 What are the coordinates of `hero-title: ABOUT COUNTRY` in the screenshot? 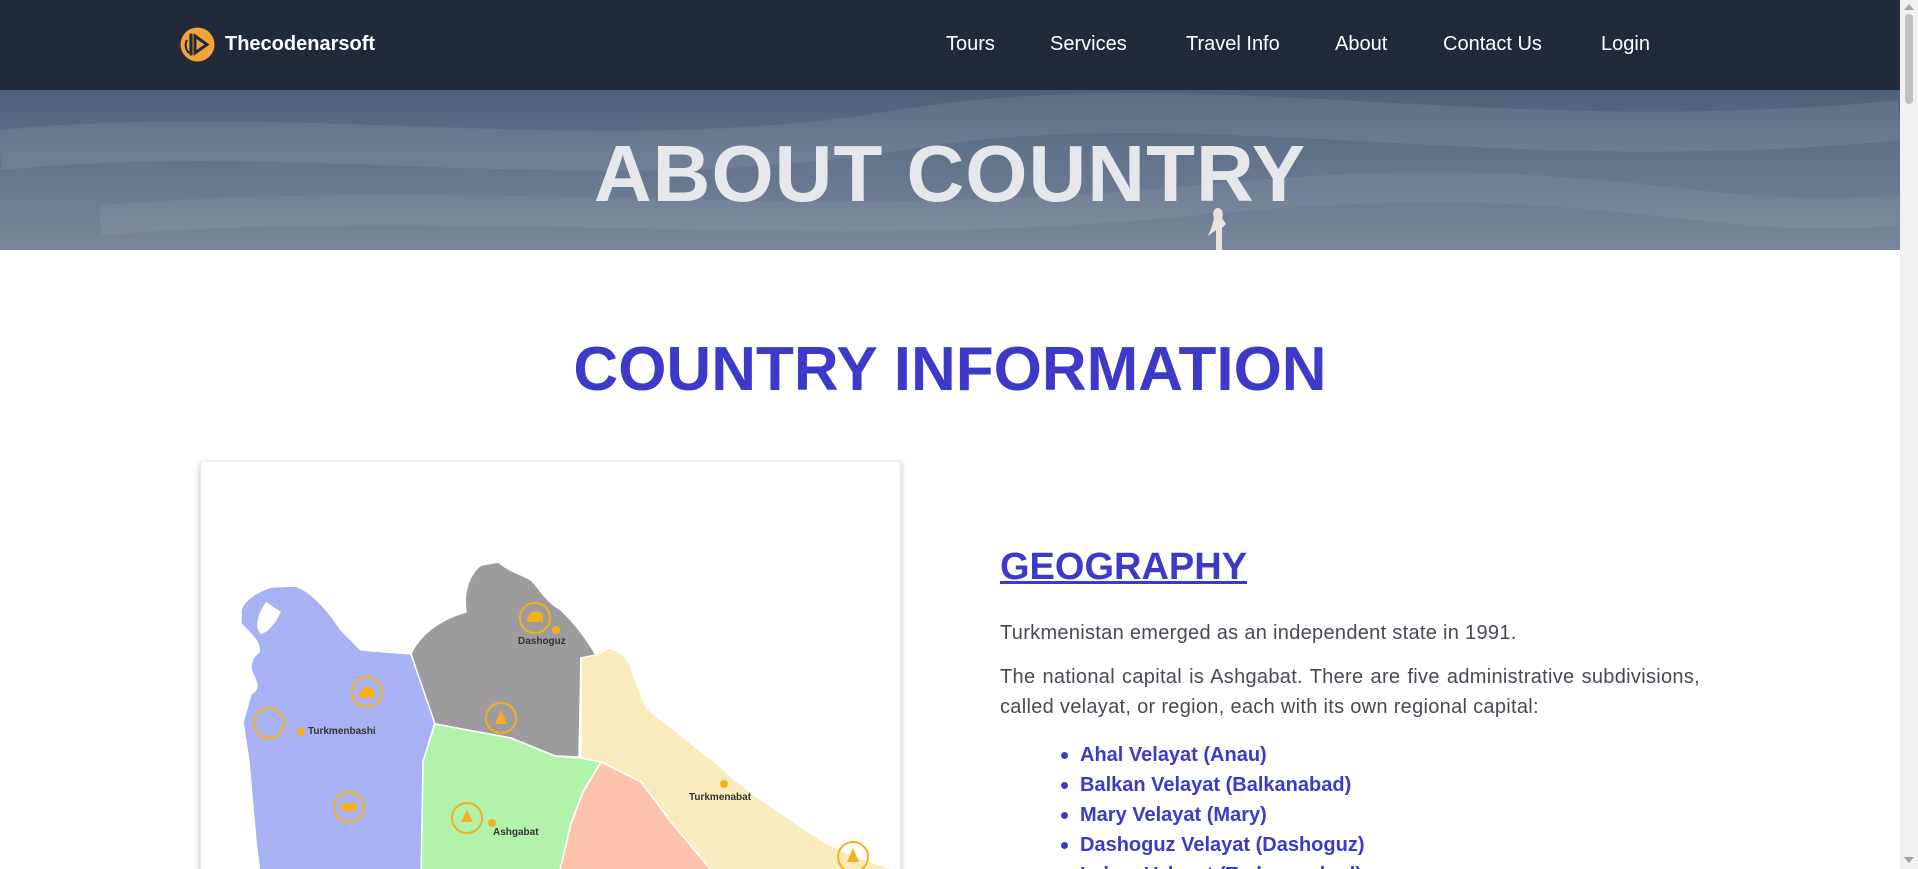 It's located at (950, 173).